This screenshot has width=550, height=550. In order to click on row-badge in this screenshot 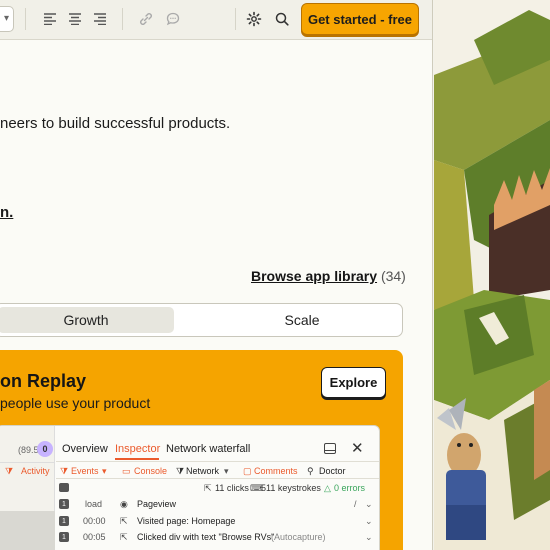, I will do `click(64, 487)`.